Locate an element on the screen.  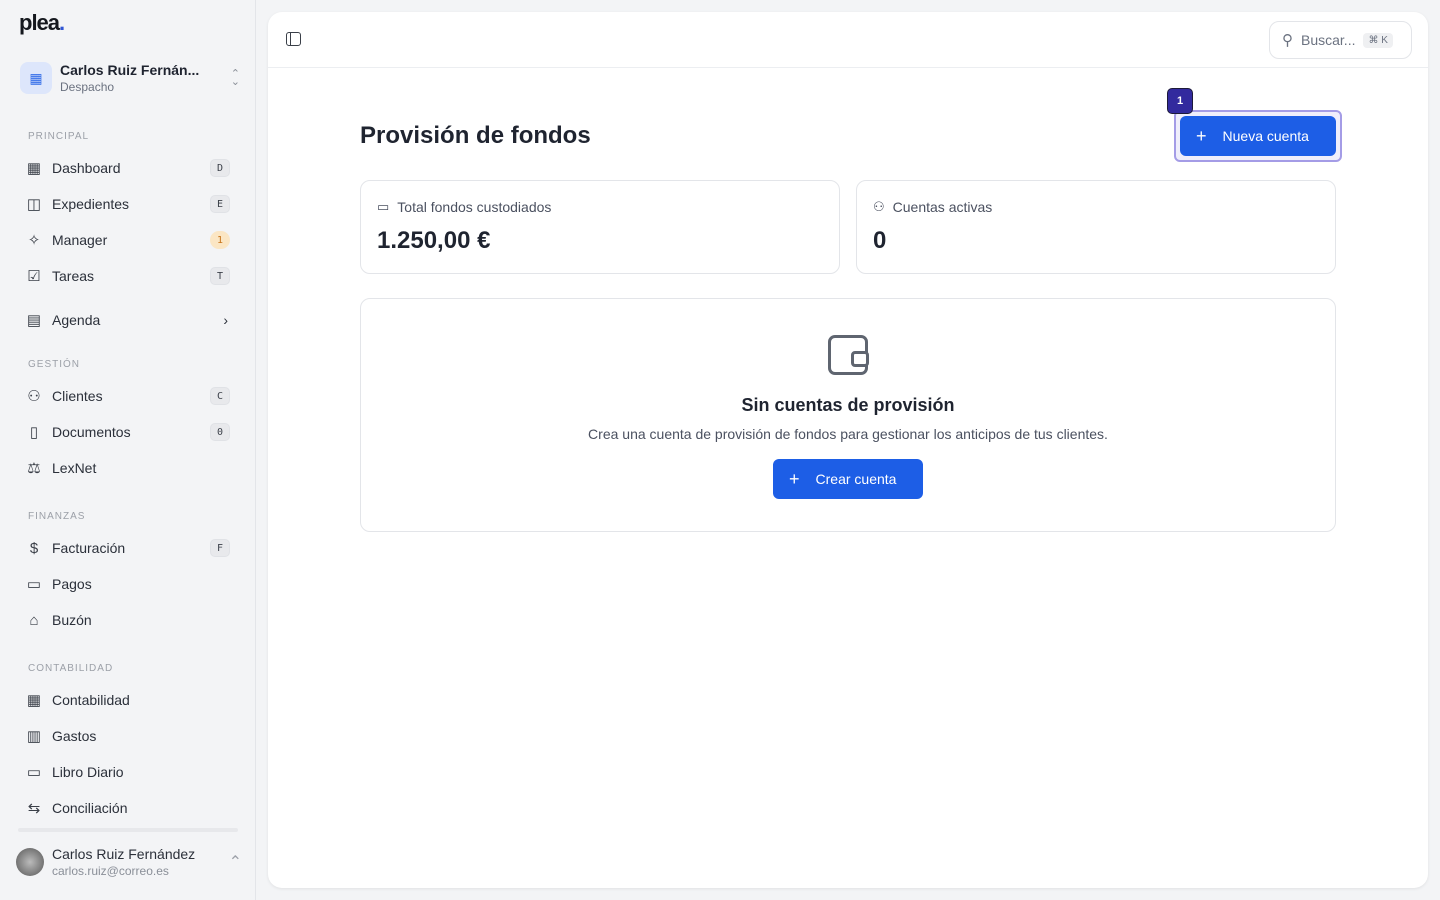
section-principal: PRINCIPAL is located at coordinates (59, 136).